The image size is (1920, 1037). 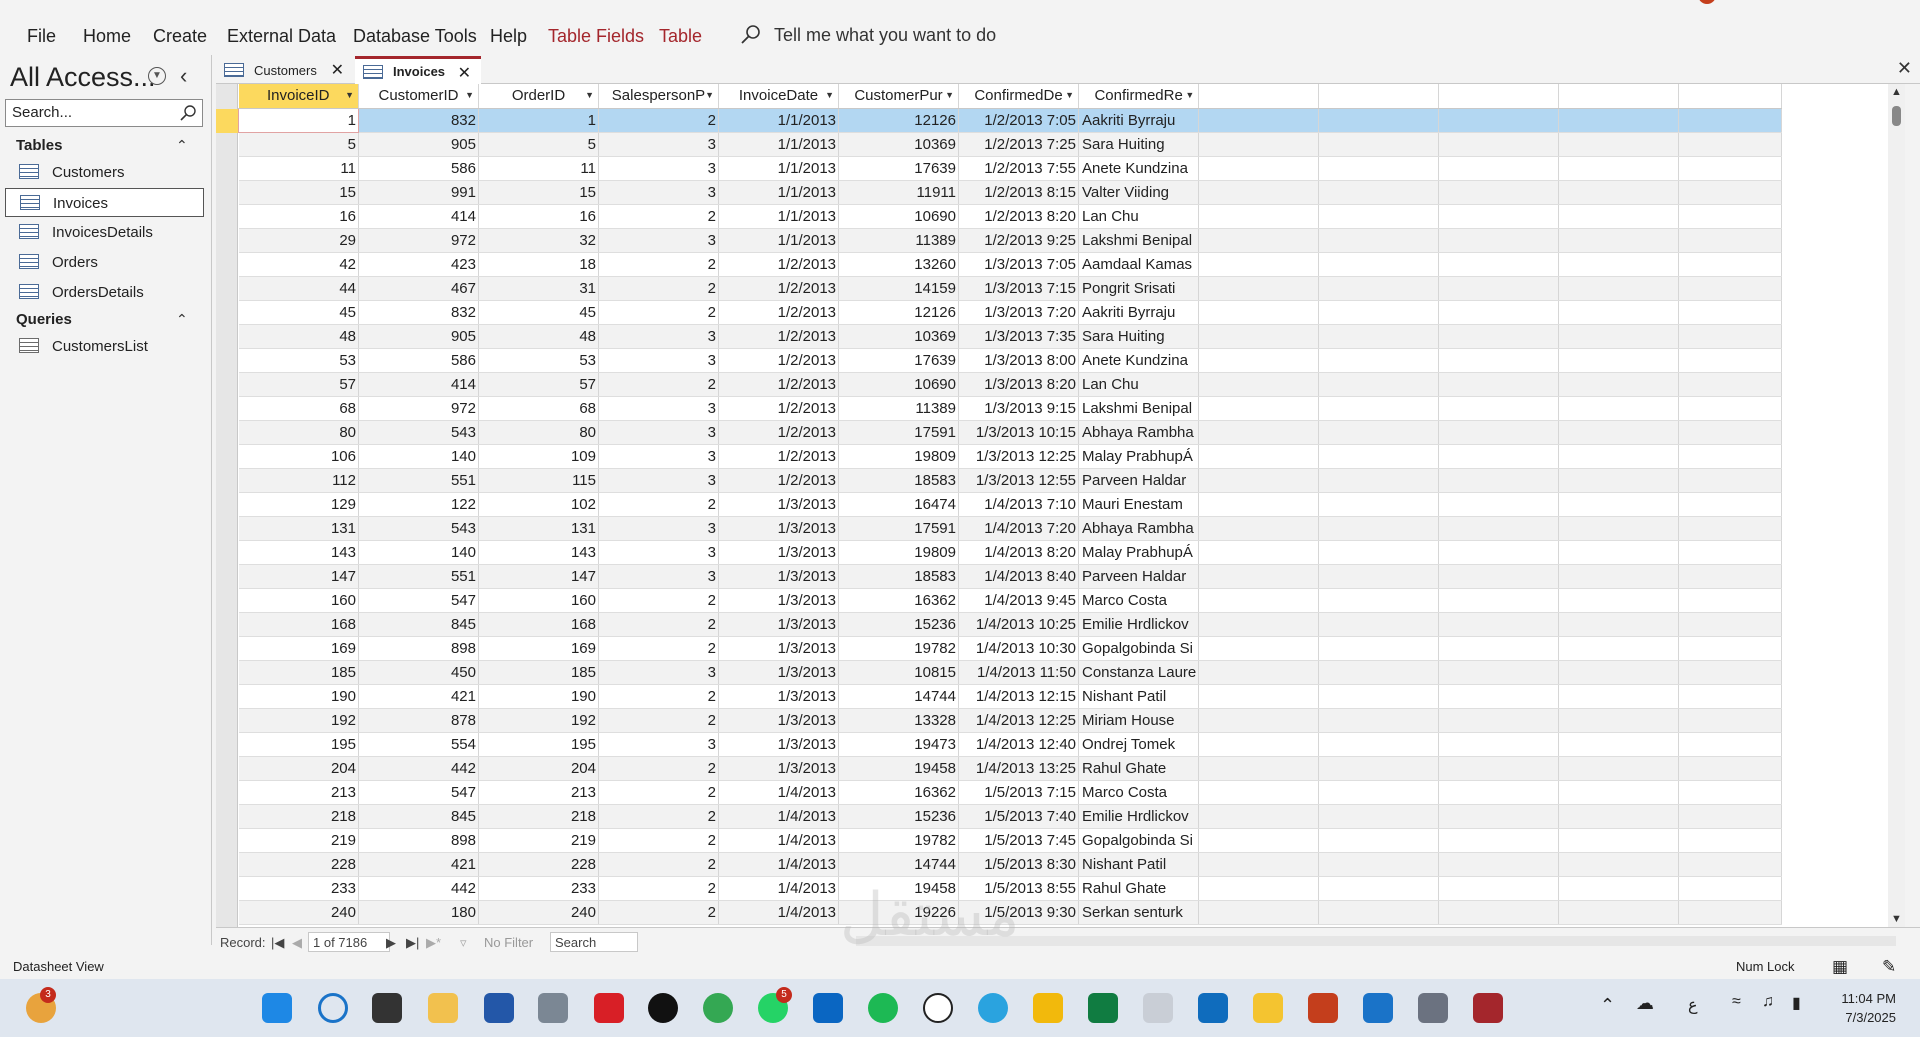 I want to click on table-cell: 10690, so click(x=898, y=216).